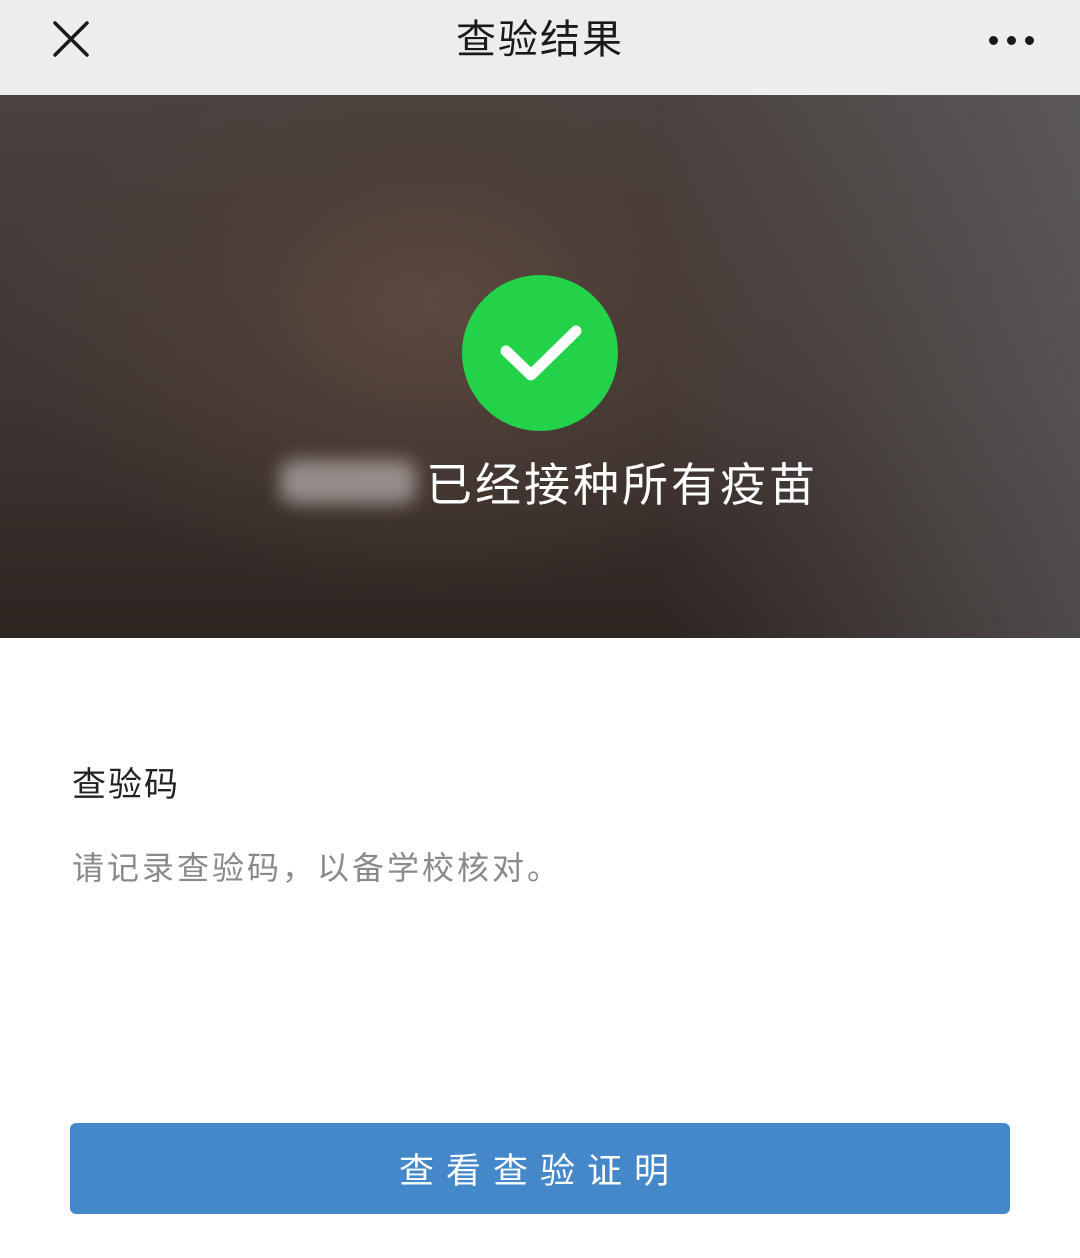  What do you see at coordinates (348, 482) in the screenshot?
I see `blurred-name` at bounding box center [348, 482].